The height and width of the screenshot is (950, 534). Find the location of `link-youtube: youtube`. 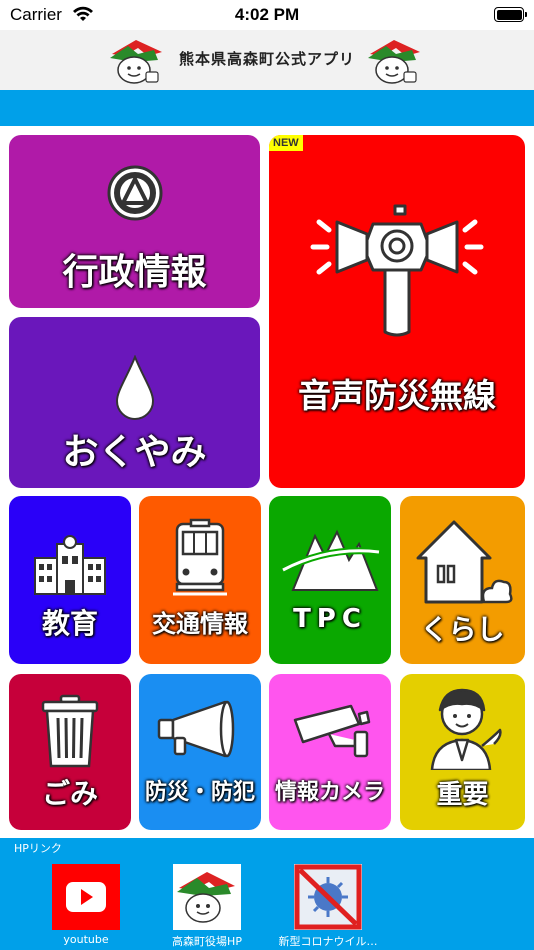

link-youtube: youtube is located at coordinates (86, 905).